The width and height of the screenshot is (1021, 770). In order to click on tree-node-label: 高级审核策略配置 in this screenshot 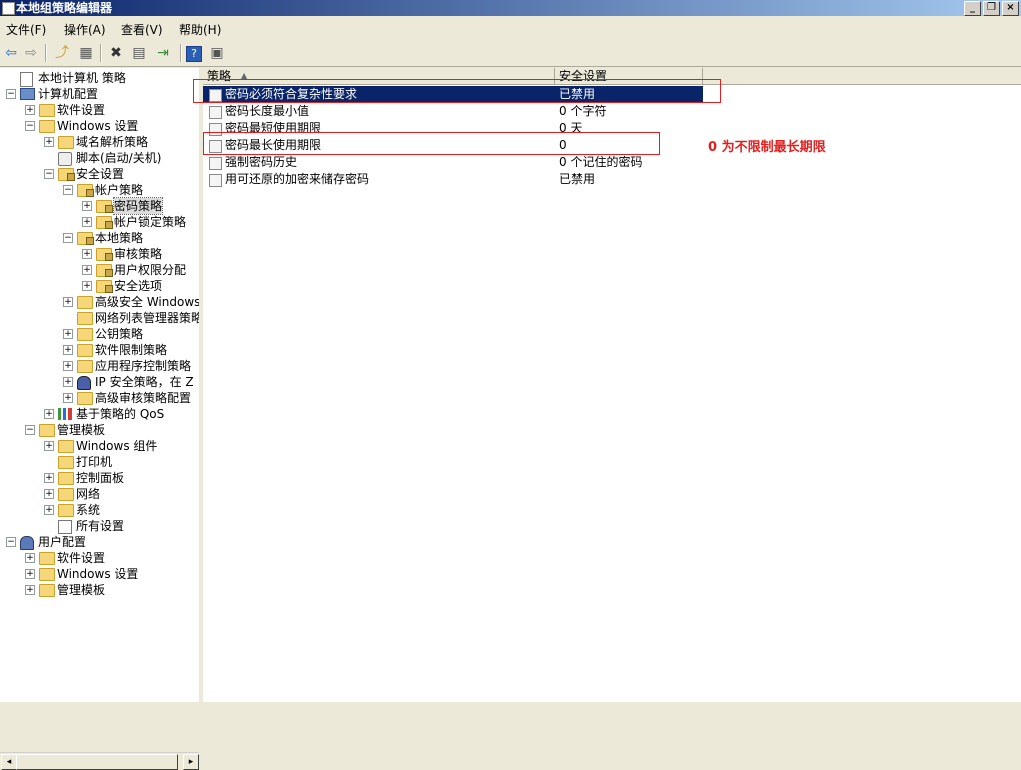, I will do `click(143, 398)`.